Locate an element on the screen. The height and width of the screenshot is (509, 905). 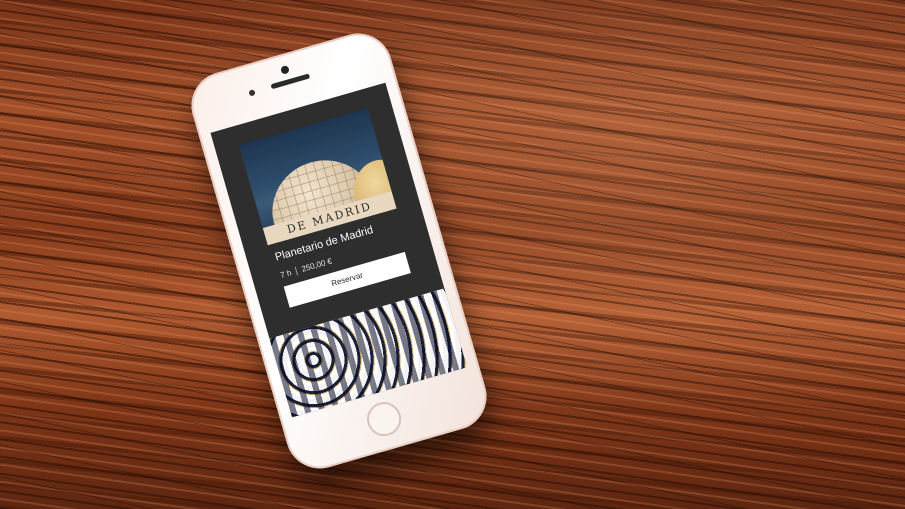
speaker-icon is located at coordinates (290, 81).